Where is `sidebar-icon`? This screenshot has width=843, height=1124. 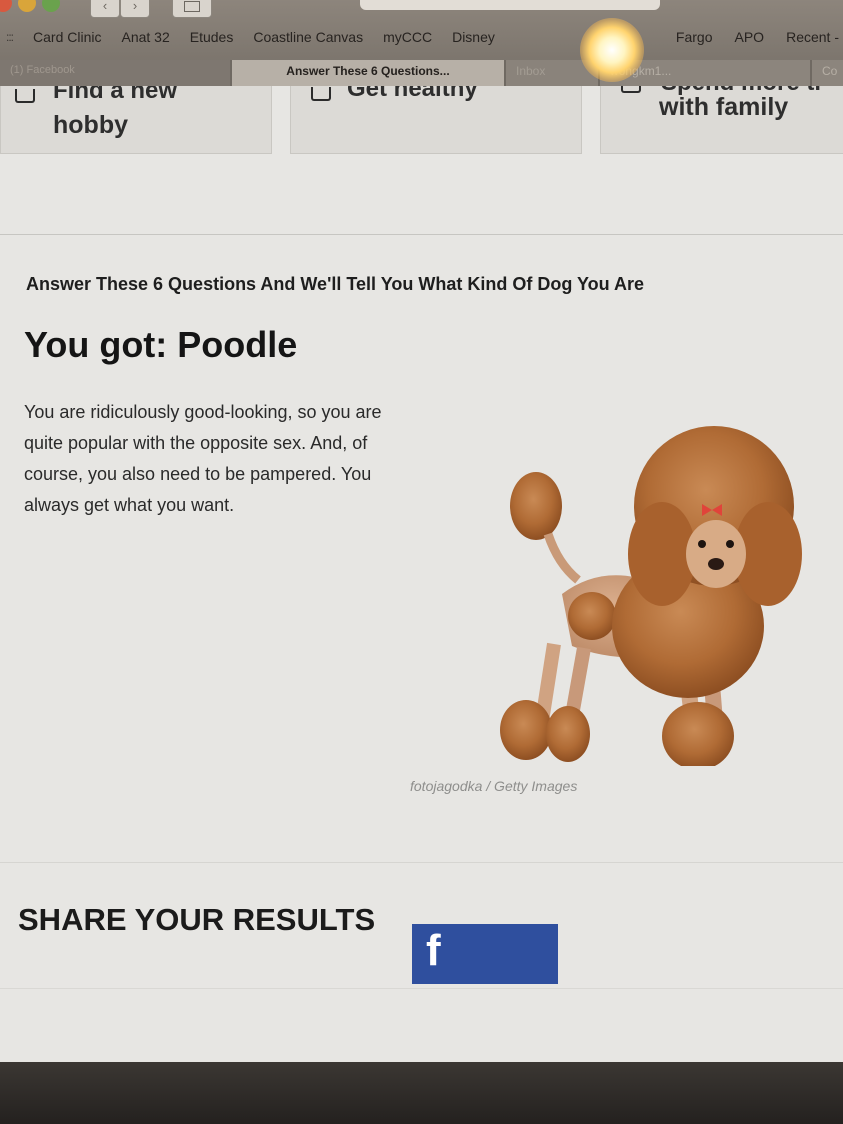
sidebar-icon is located at coordinates (192, 6).